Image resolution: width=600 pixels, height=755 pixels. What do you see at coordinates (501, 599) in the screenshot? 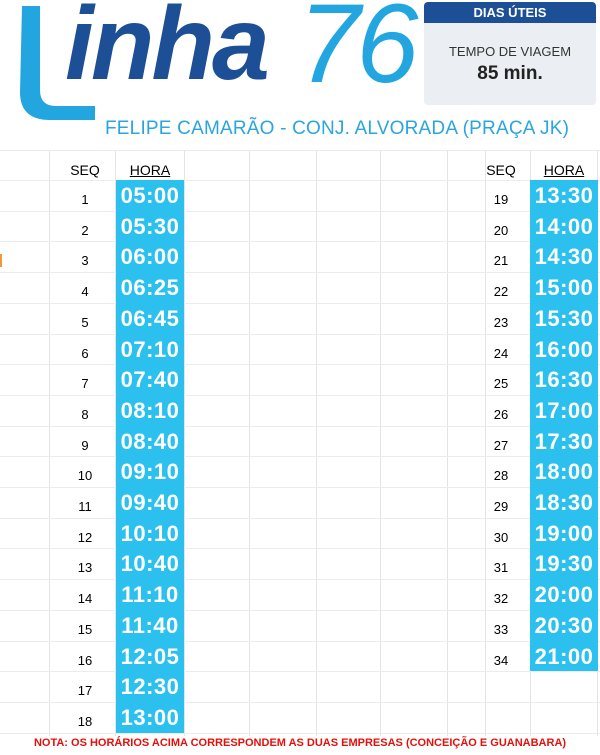
I see `seq-number: 32` at bounding box center [501, 599].